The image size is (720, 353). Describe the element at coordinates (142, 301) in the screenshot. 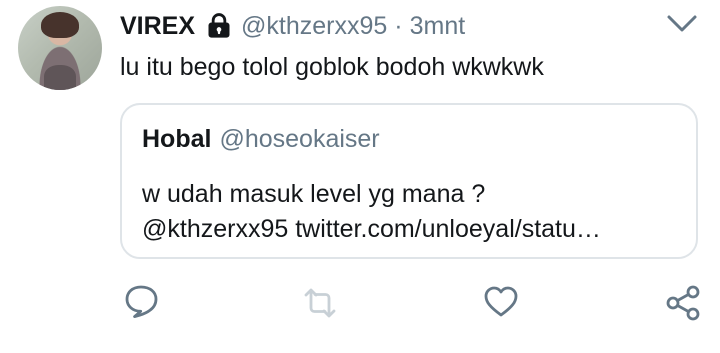

I see `reply-icon` at that location.